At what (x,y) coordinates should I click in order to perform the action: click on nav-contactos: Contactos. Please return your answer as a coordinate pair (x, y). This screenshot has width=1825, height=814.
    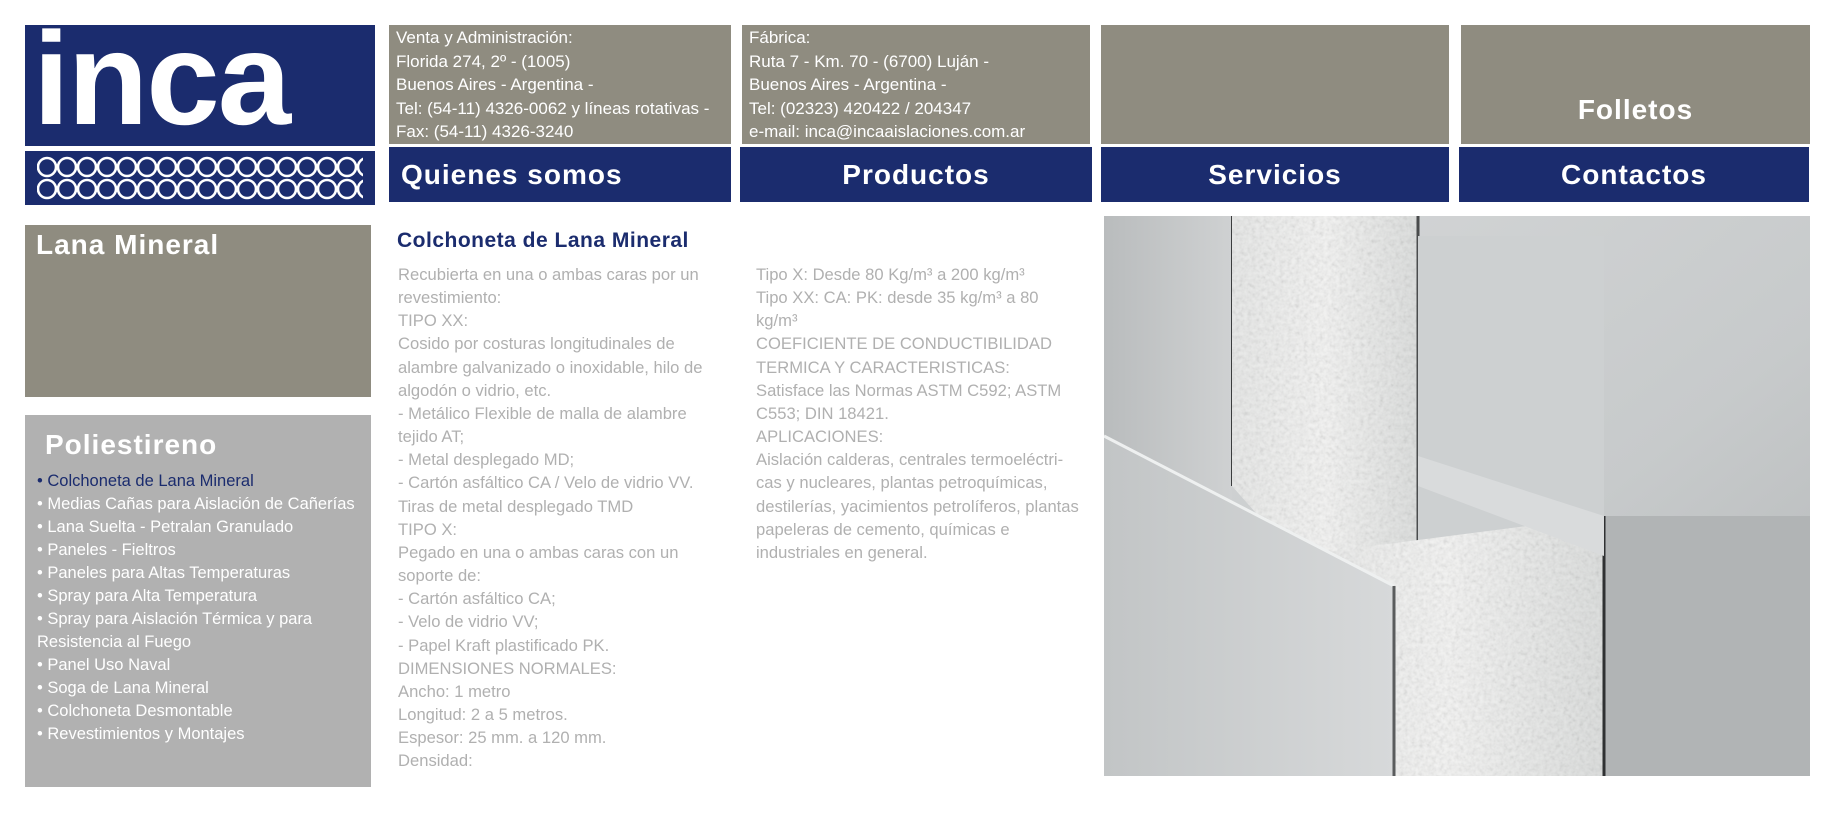
    Looking at the image, I should click on (1634, 174).